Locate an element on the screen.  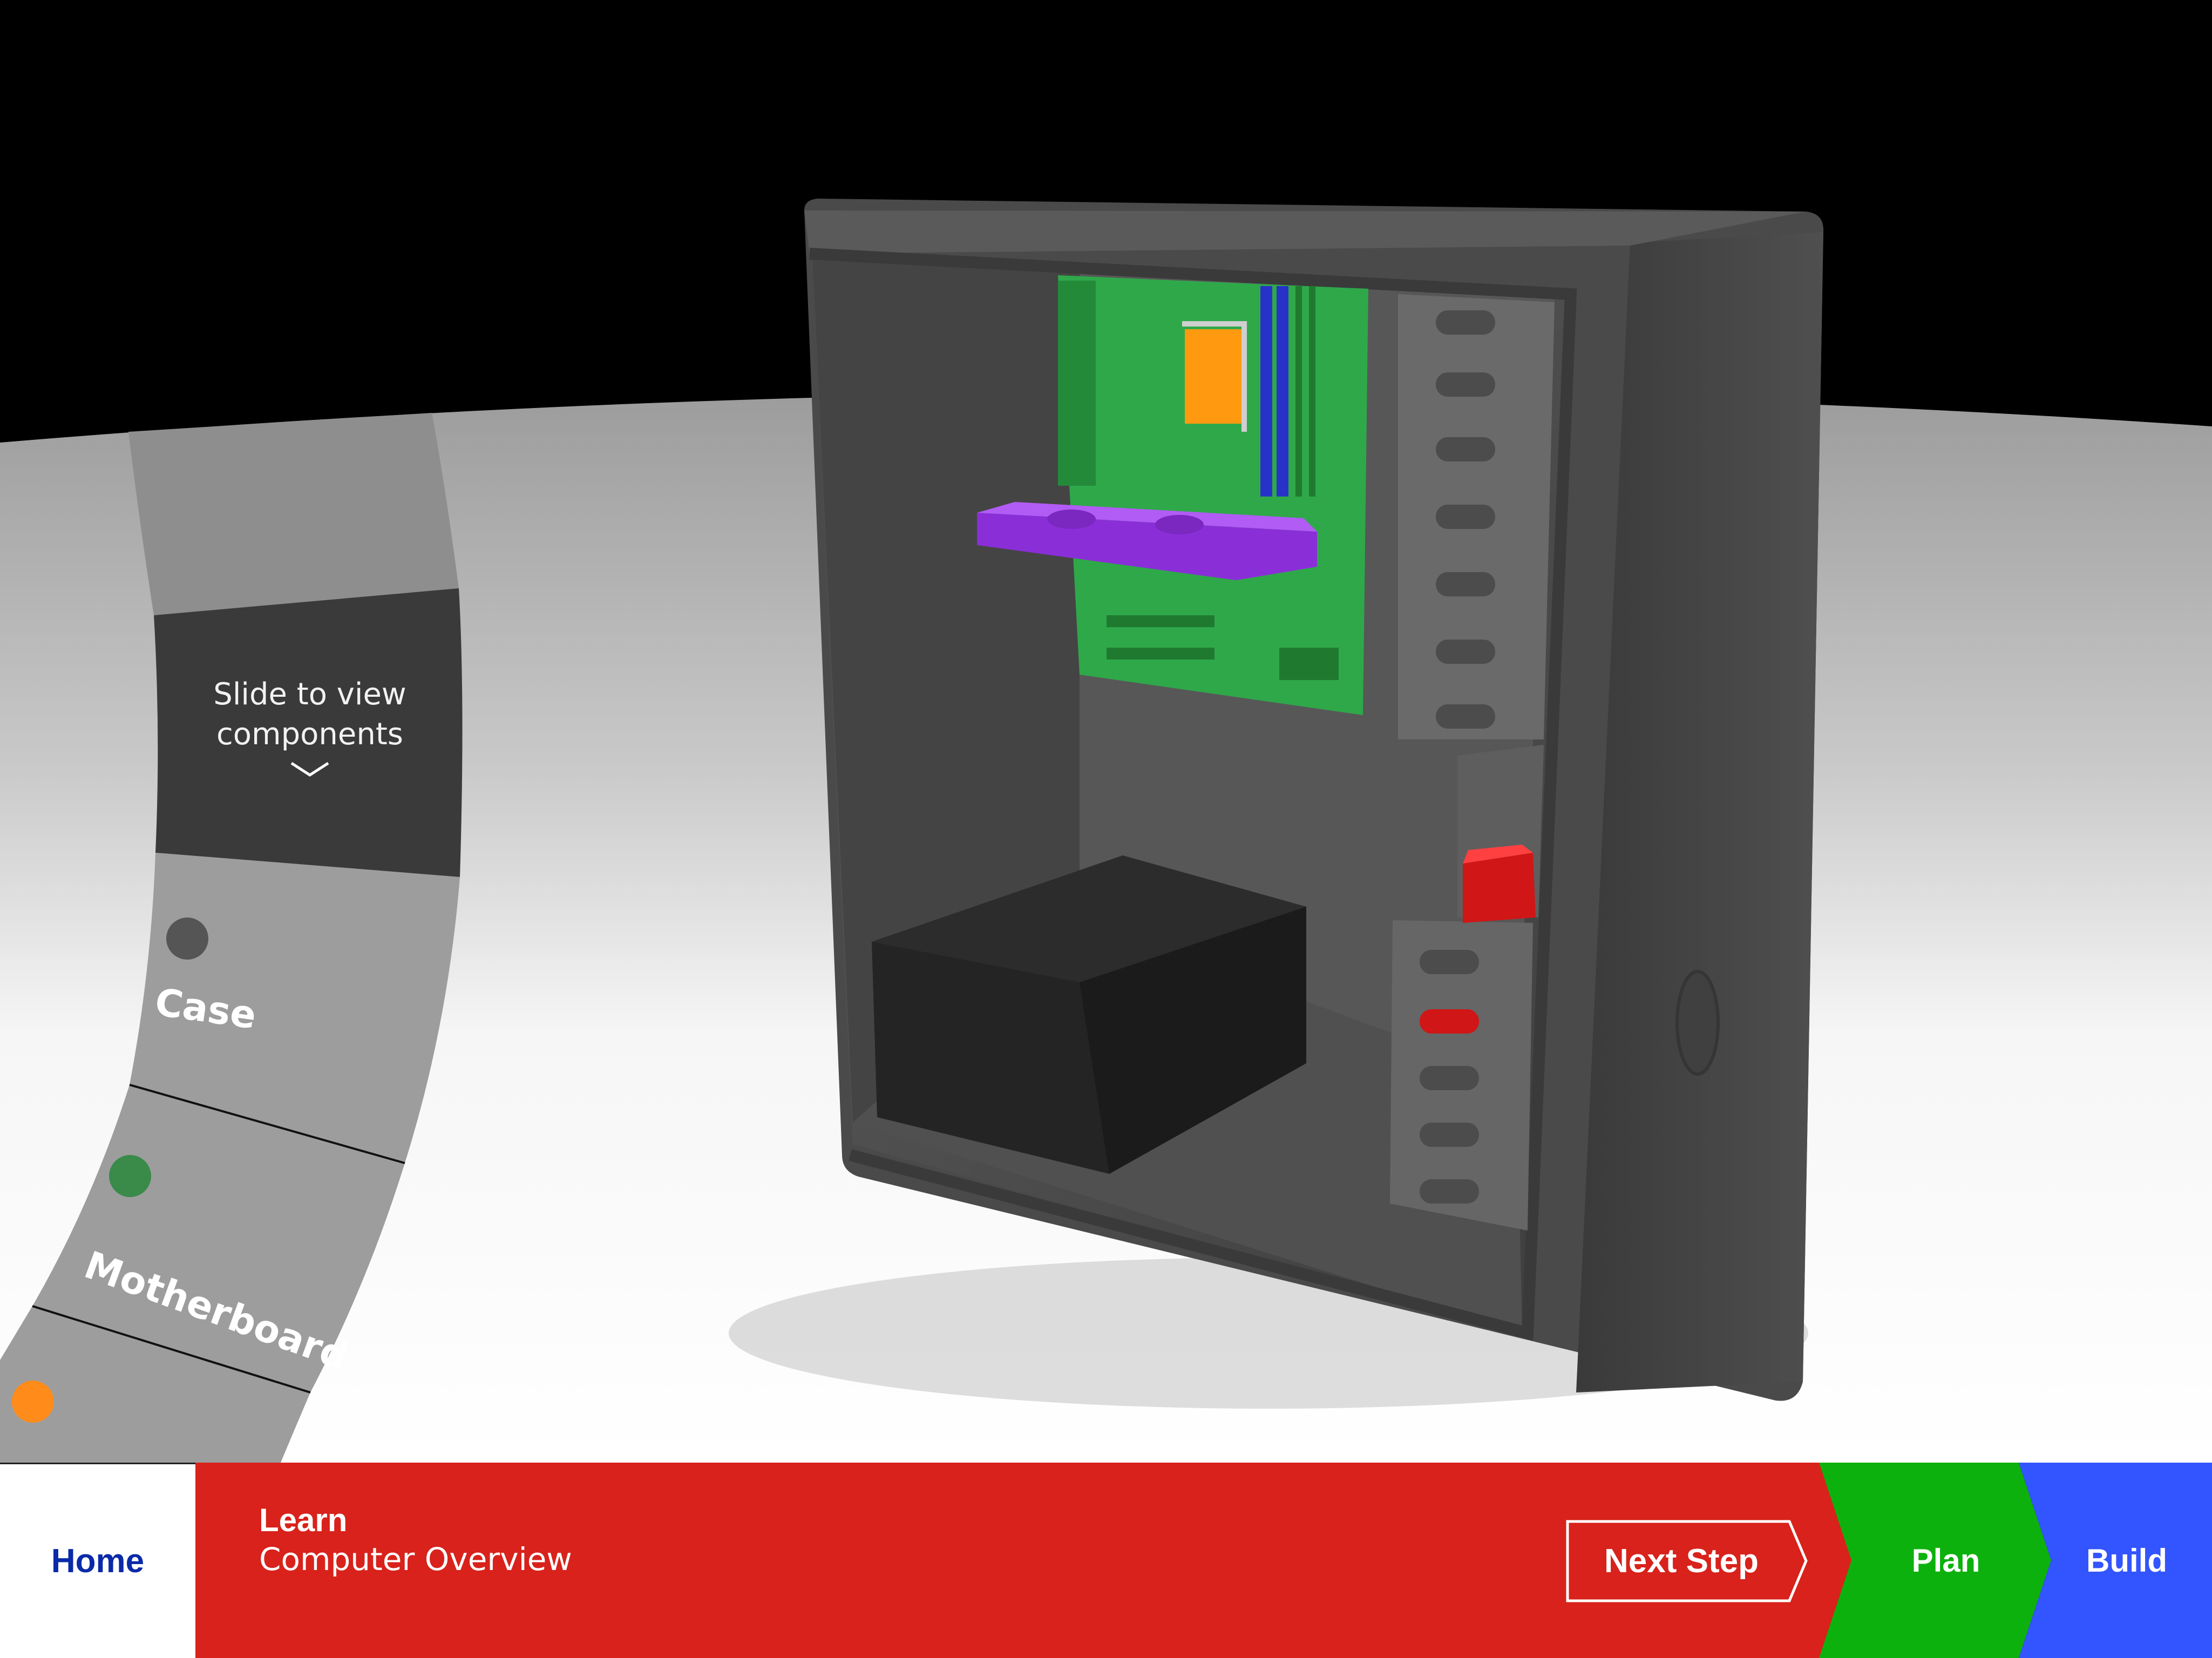
wheel-segment-top is located at coordinates (293, 514).